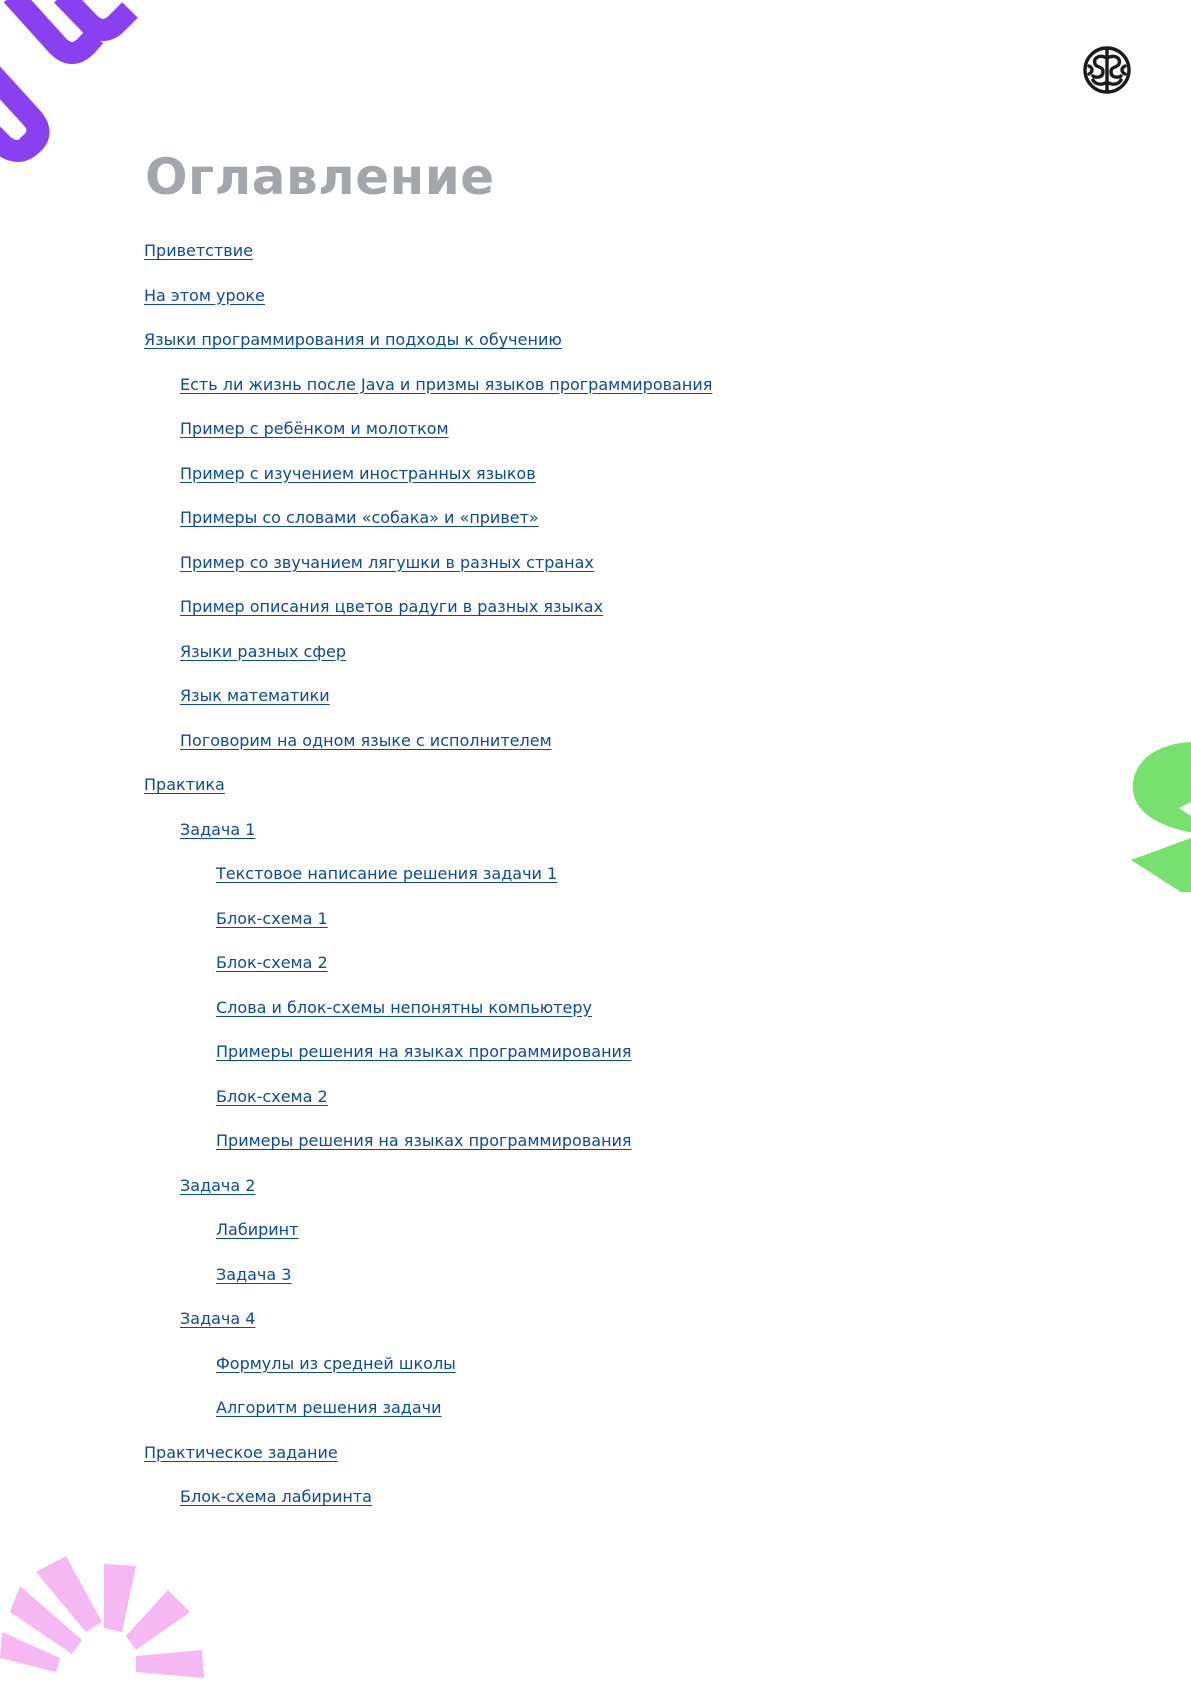  I want to click on toc-item: Задача 3, so click(595, 1282).